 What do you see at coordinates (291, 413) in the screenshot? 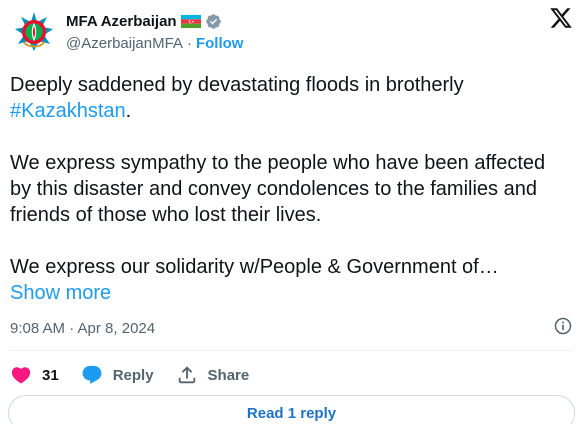
I see `read-replies-label: Read 1 reply` at bounding box center [291, 413].